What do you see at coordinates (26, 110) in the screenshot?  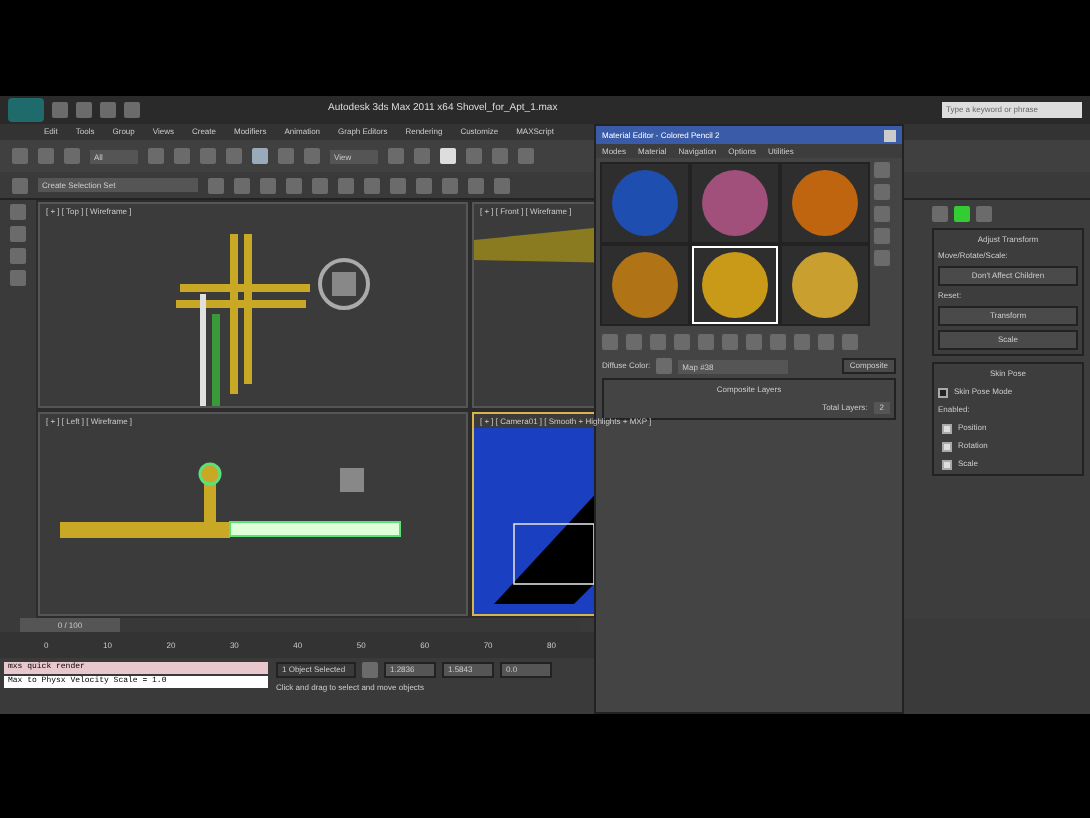 I see `app-logo-icon` at bounding box center [26, 110].